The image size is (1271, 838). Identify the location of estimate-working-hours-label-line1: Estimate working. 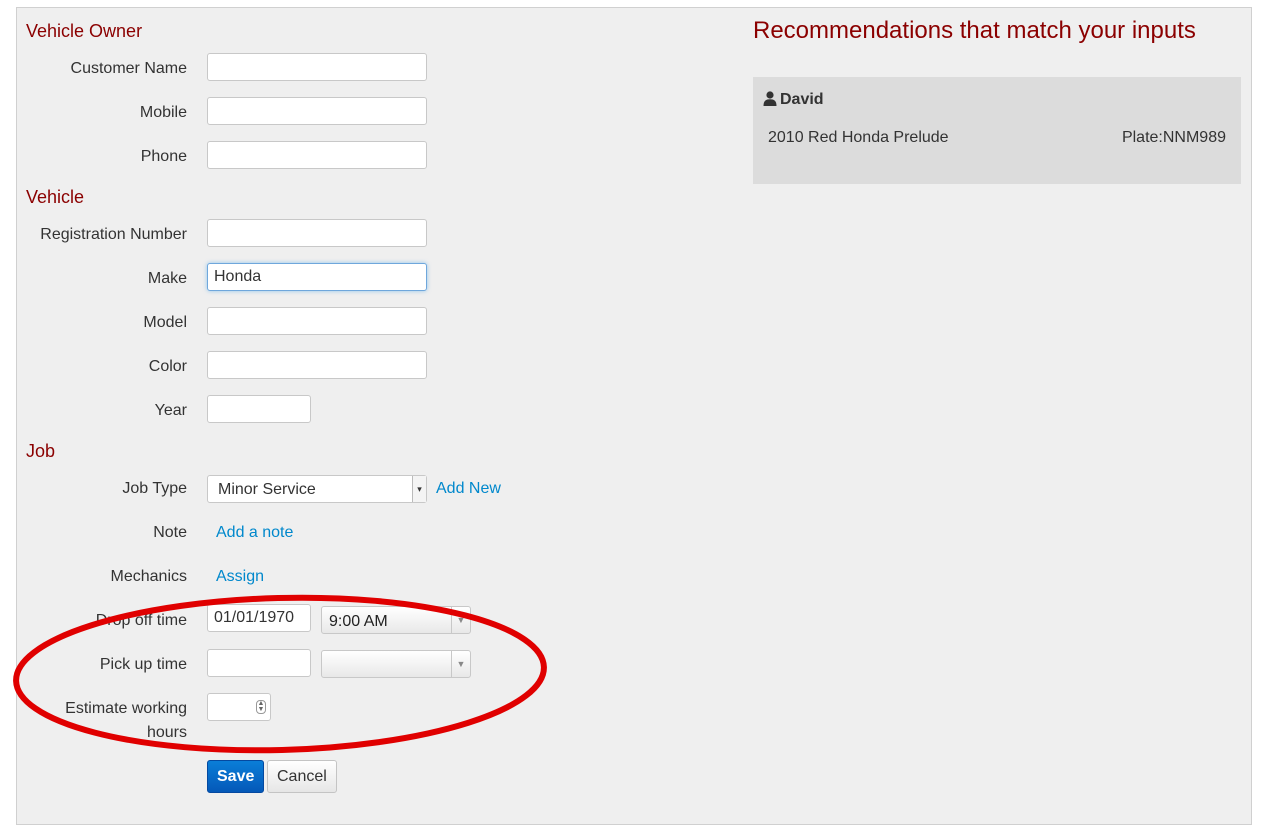
(126, 708).